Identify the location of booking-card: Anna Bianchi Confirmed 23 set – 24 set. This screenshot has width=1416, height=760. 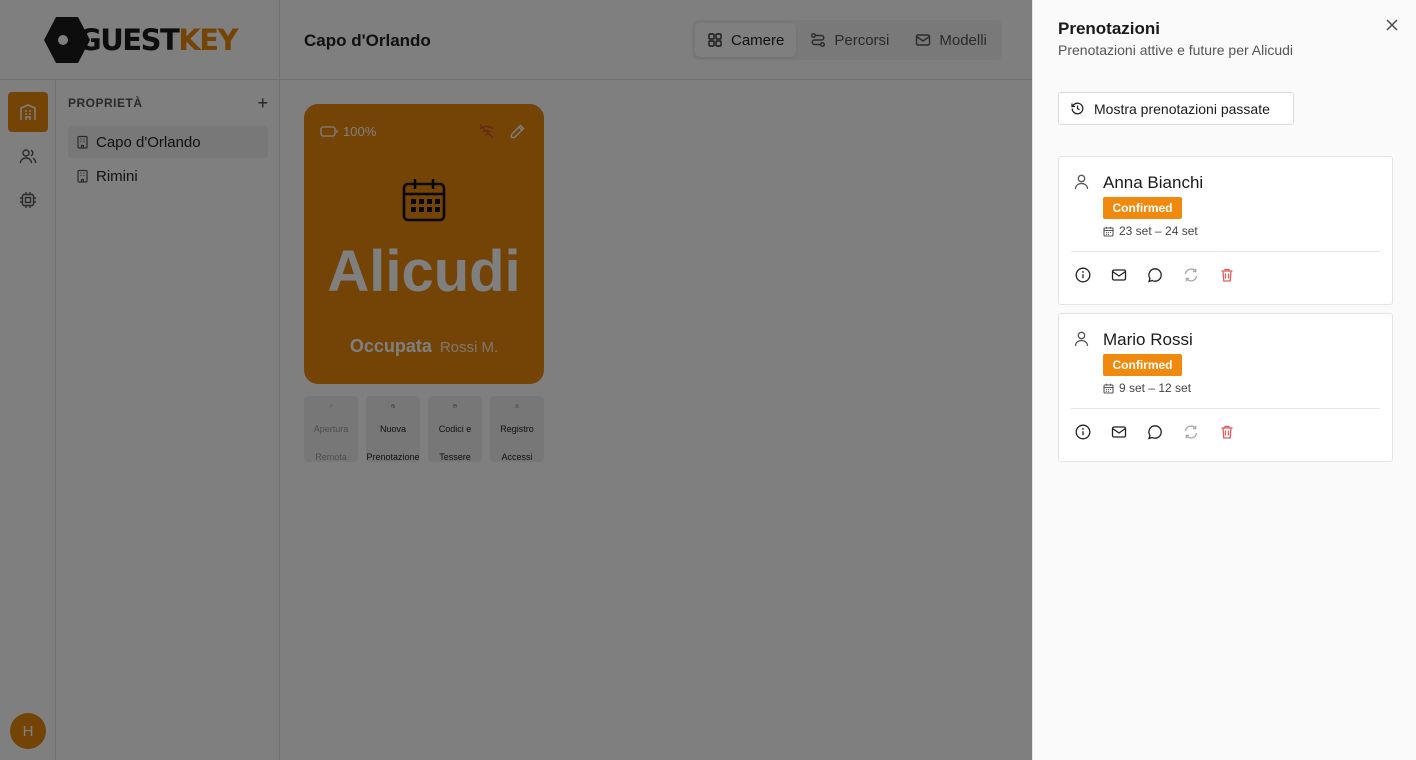
(1225, 230).